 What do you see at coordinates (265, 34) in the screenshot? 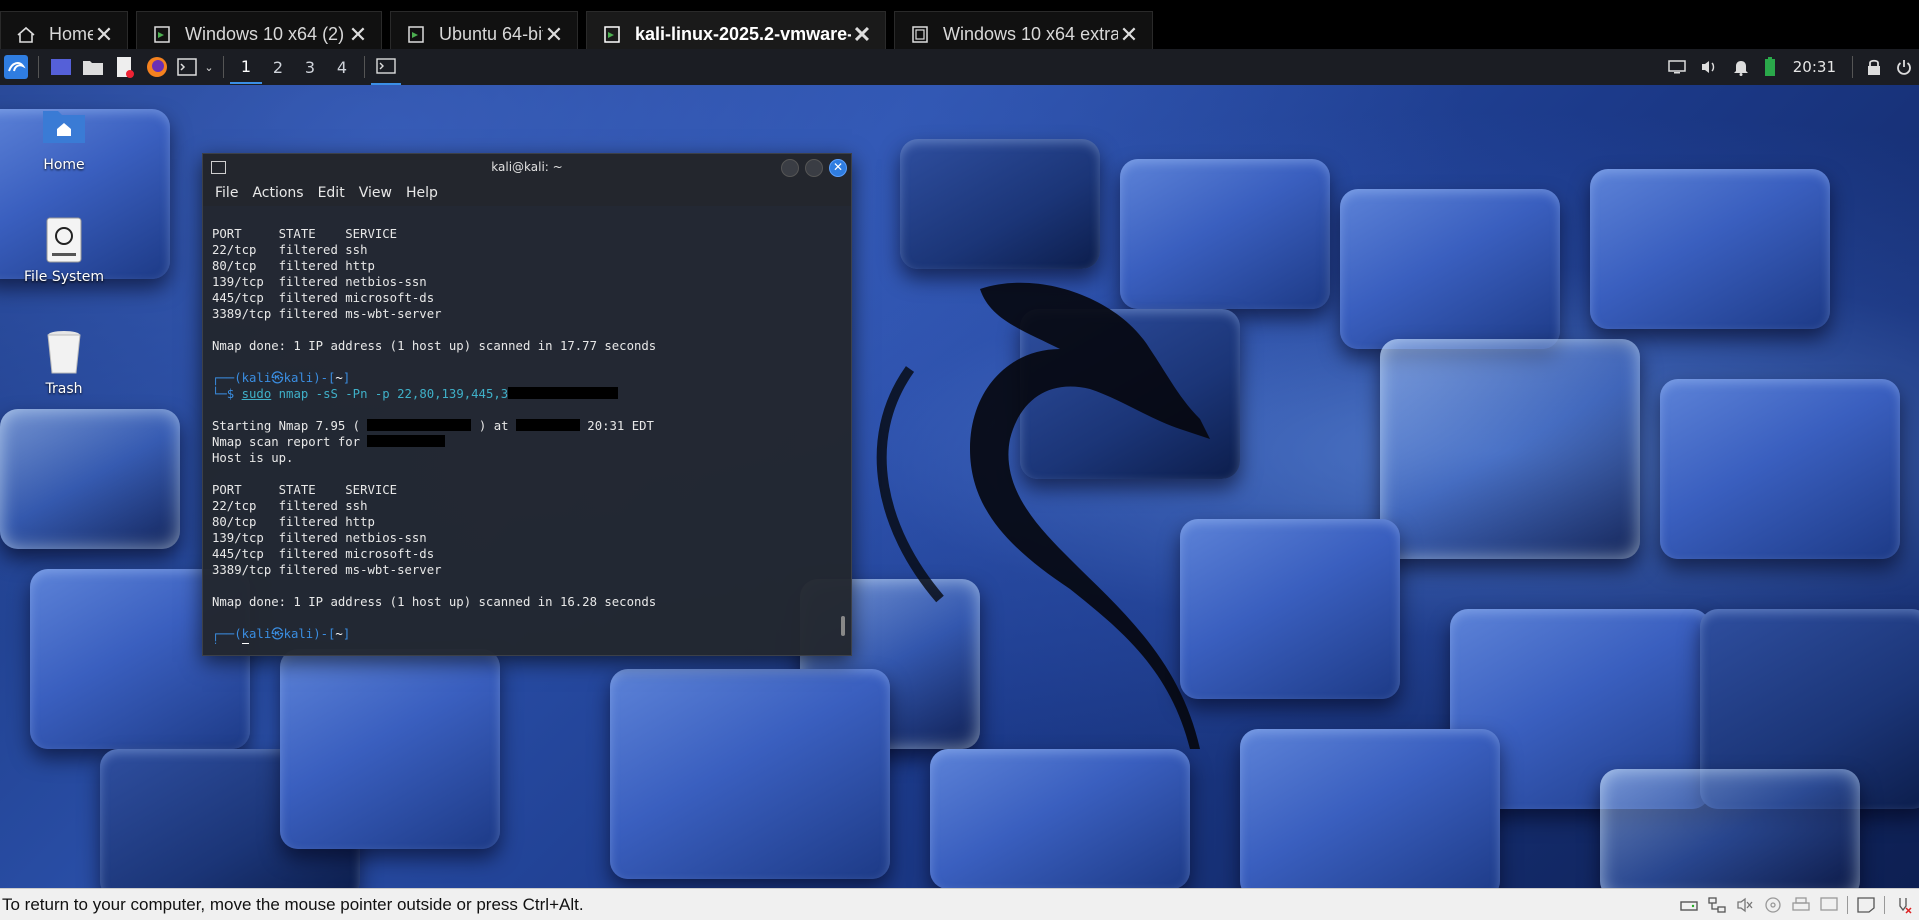
I see `tab-label: Windows 10 x64 (2)` at bounding box center [265, 34].